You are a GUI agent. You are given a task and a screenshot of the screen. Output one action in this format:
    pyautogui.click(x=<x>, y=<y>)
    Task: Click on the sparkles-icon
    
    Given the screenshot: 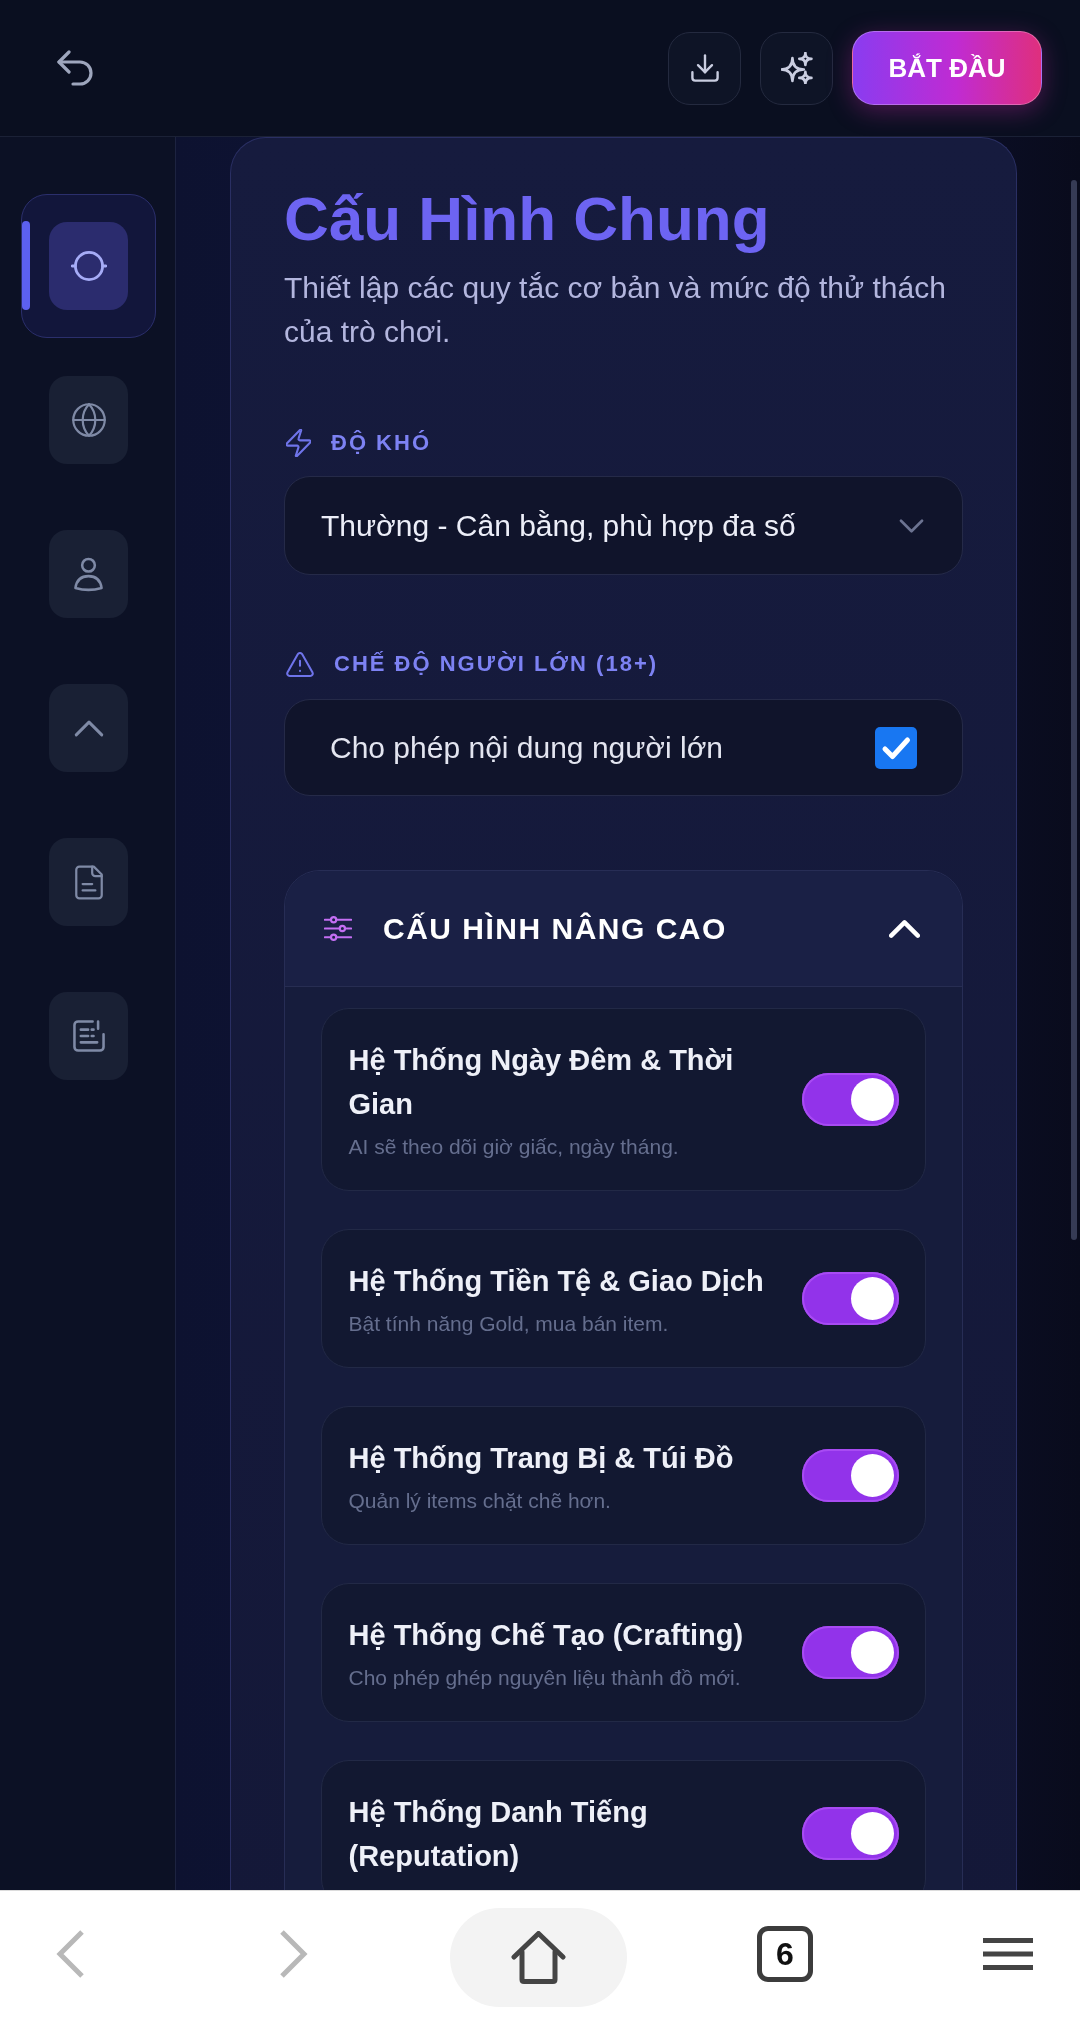 What is the action you would take?
    pyautogui.click(x=796, y=68)
    